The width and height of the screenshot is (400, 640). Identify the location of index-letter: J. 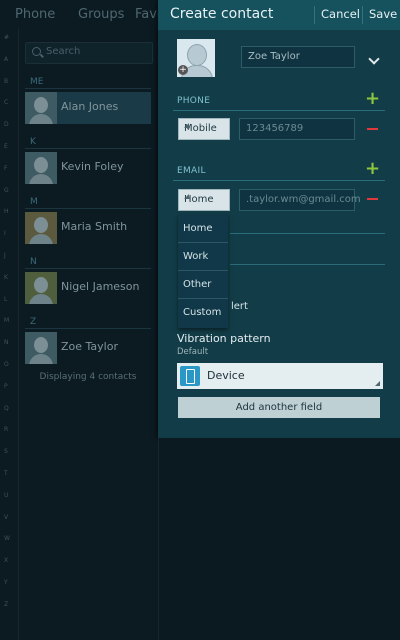
(5, 255).